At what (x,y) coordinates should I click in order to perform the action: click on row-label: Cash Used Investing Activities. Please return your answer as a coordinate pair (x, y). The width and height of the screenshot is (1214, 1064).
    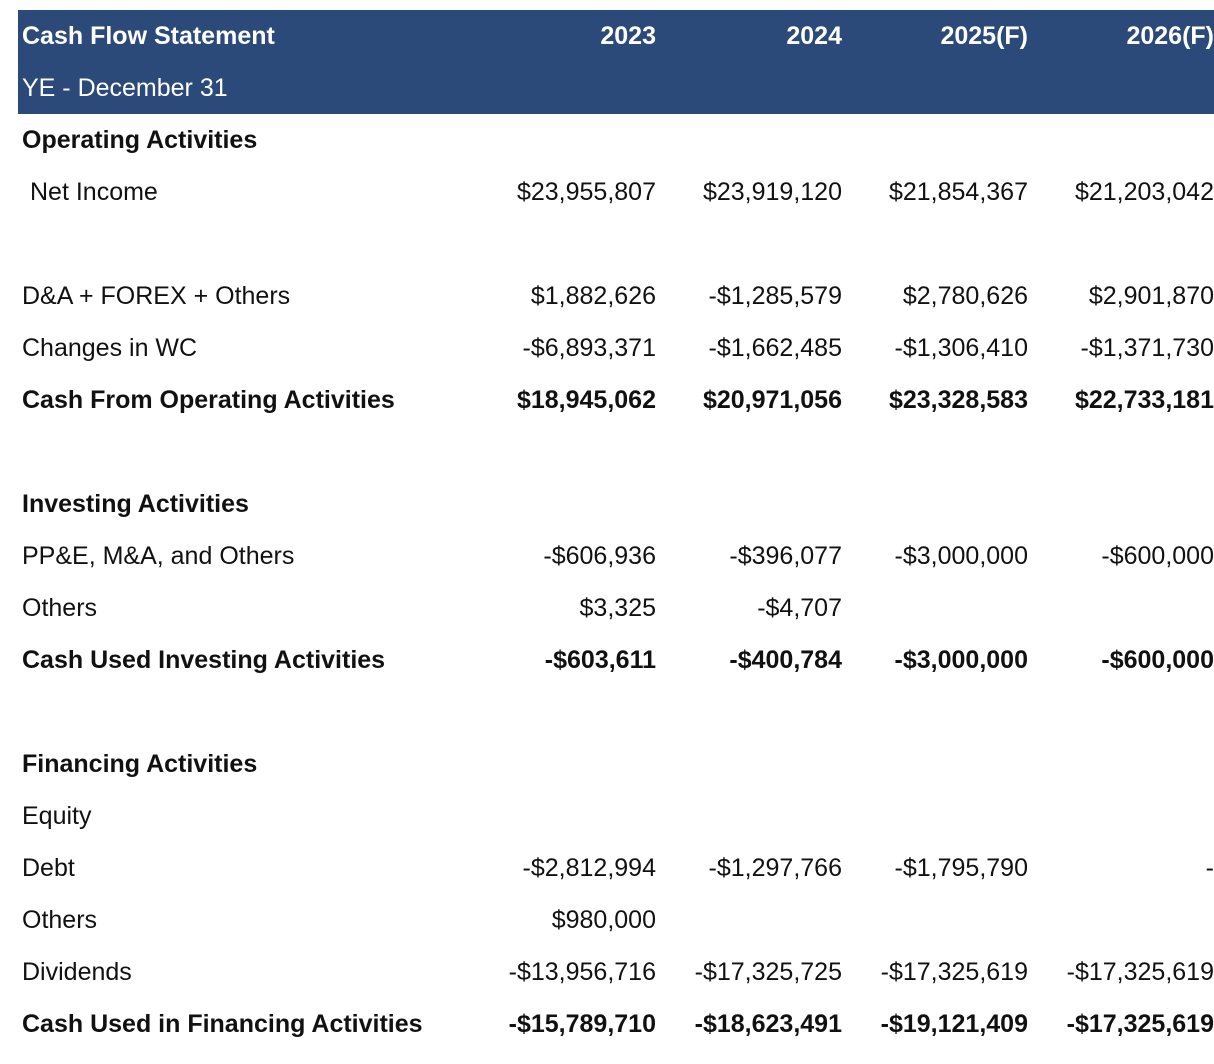
    Looking at the image, I should click on (204, 659).